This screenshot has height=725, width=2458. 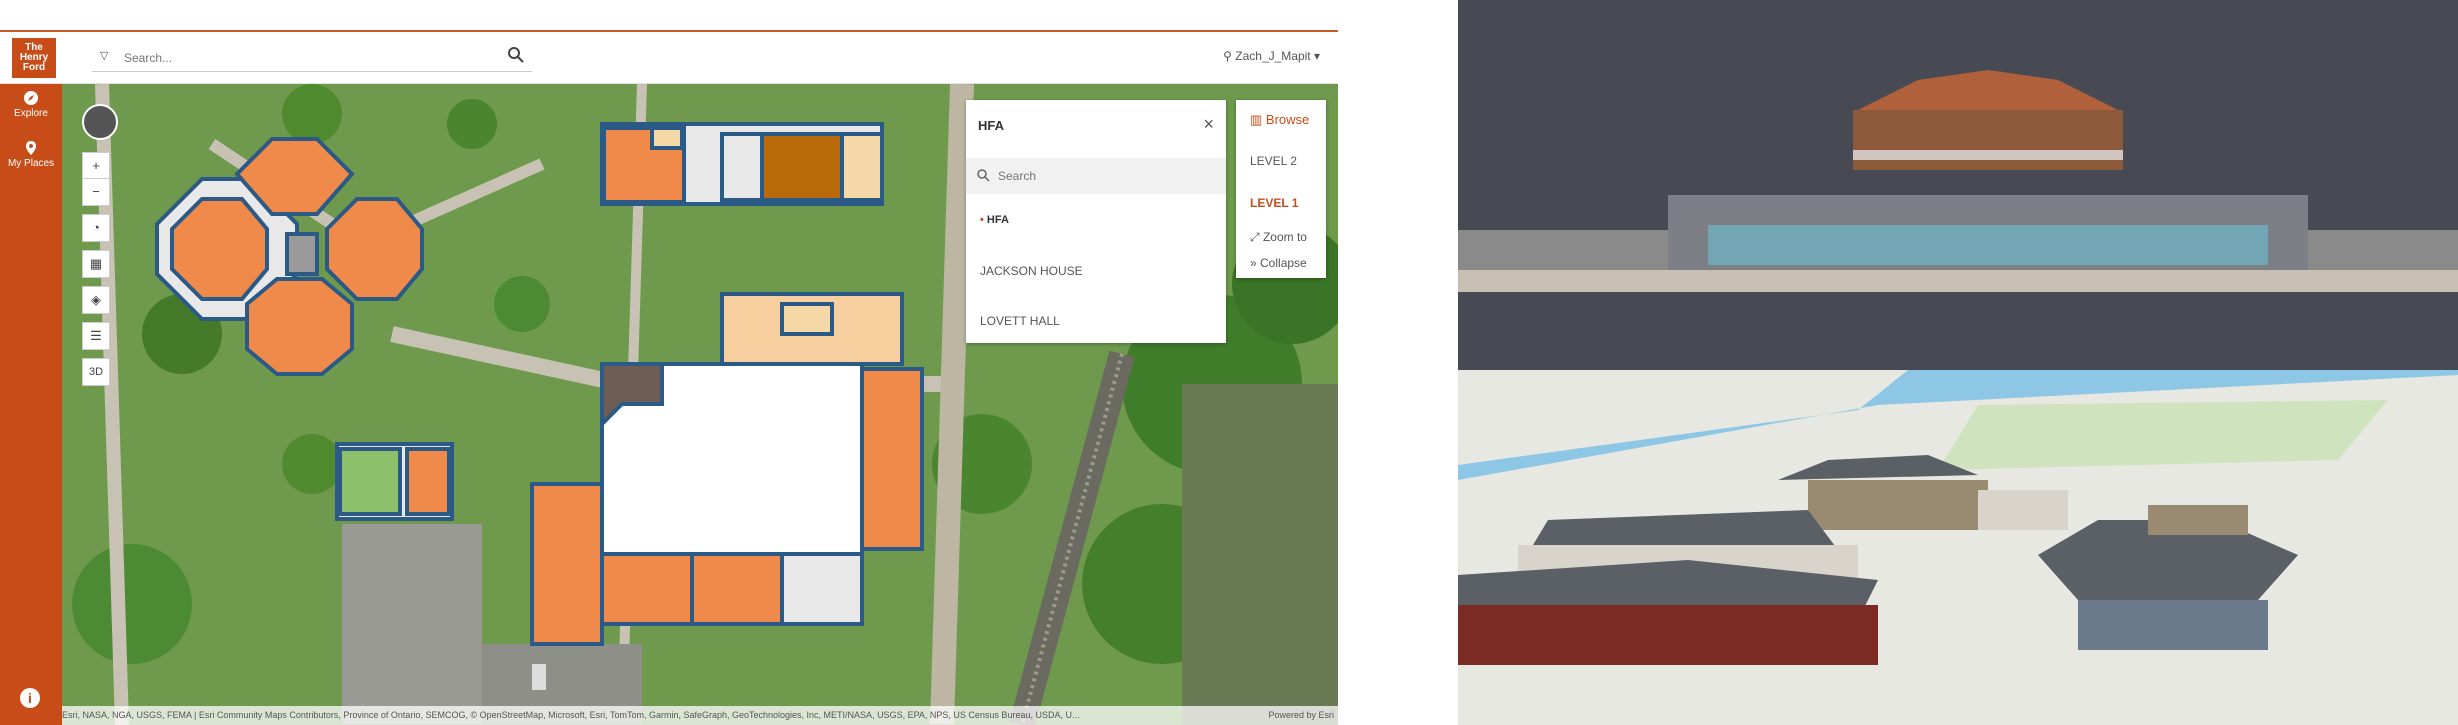 I want to click on collapse-label: Collapse, so click(x=1283, y=263).